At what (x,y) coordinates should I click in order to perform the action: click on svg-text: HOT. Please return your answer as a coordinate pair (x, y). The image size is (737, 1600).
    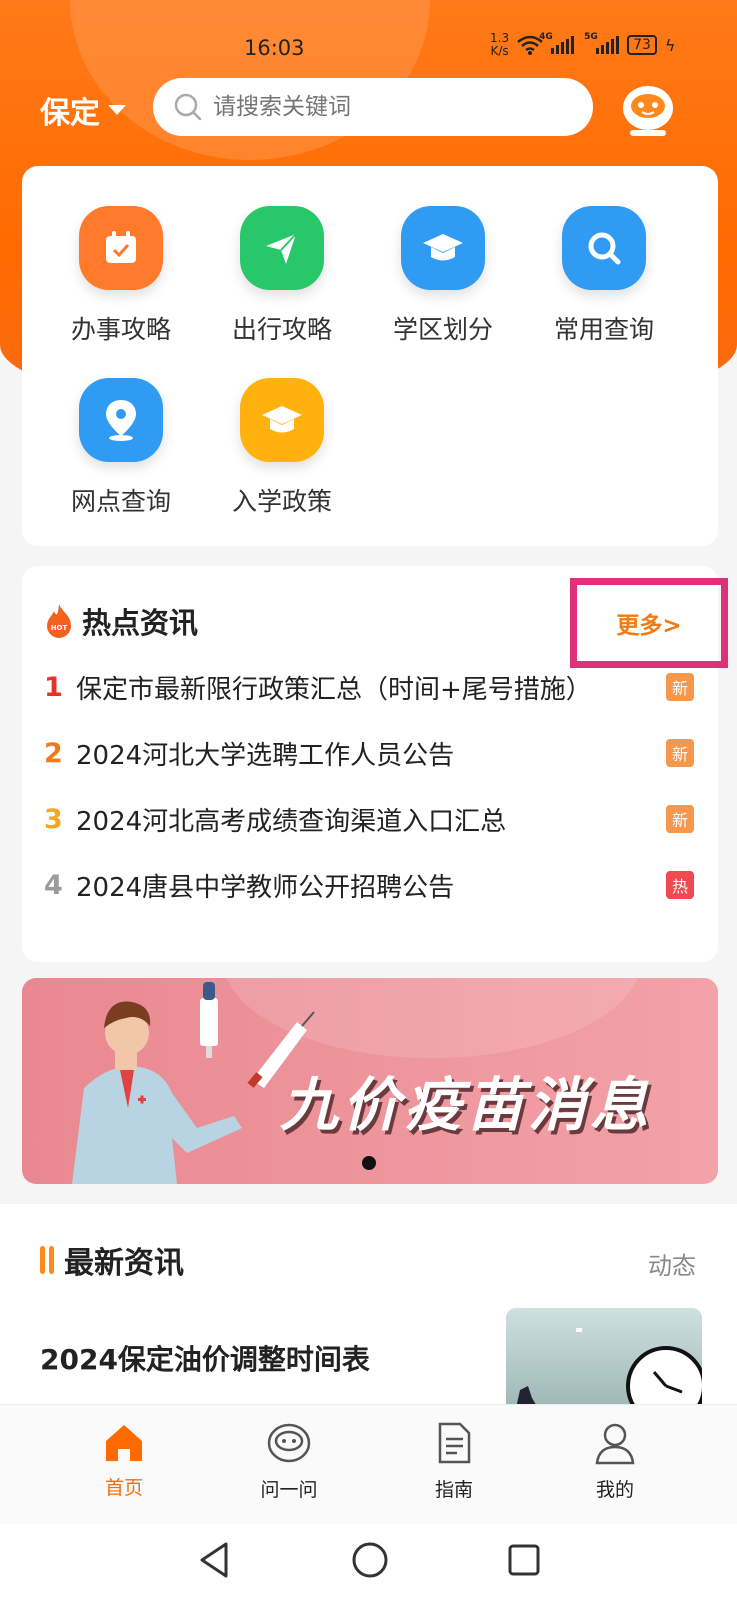
    Looking at the image, I should click on (59, 628).